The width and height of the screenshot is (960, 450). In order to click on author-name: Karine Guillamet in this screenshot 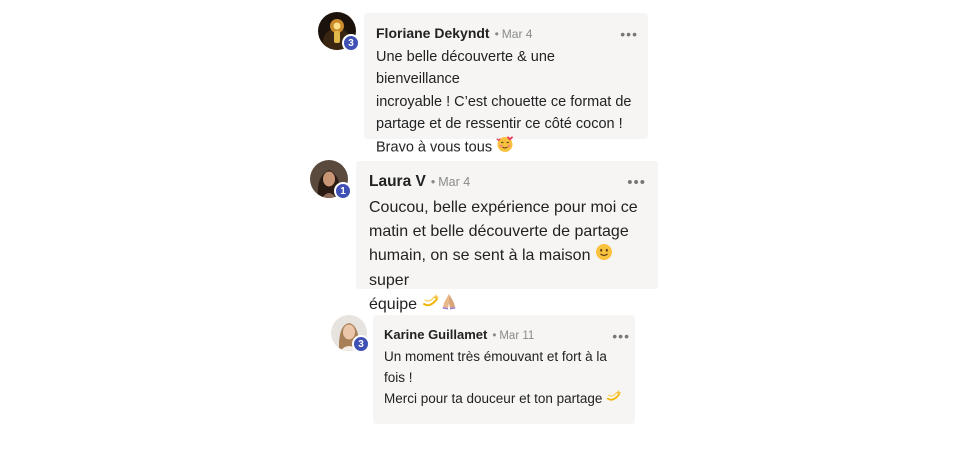, I will do `click(435, 334)`.